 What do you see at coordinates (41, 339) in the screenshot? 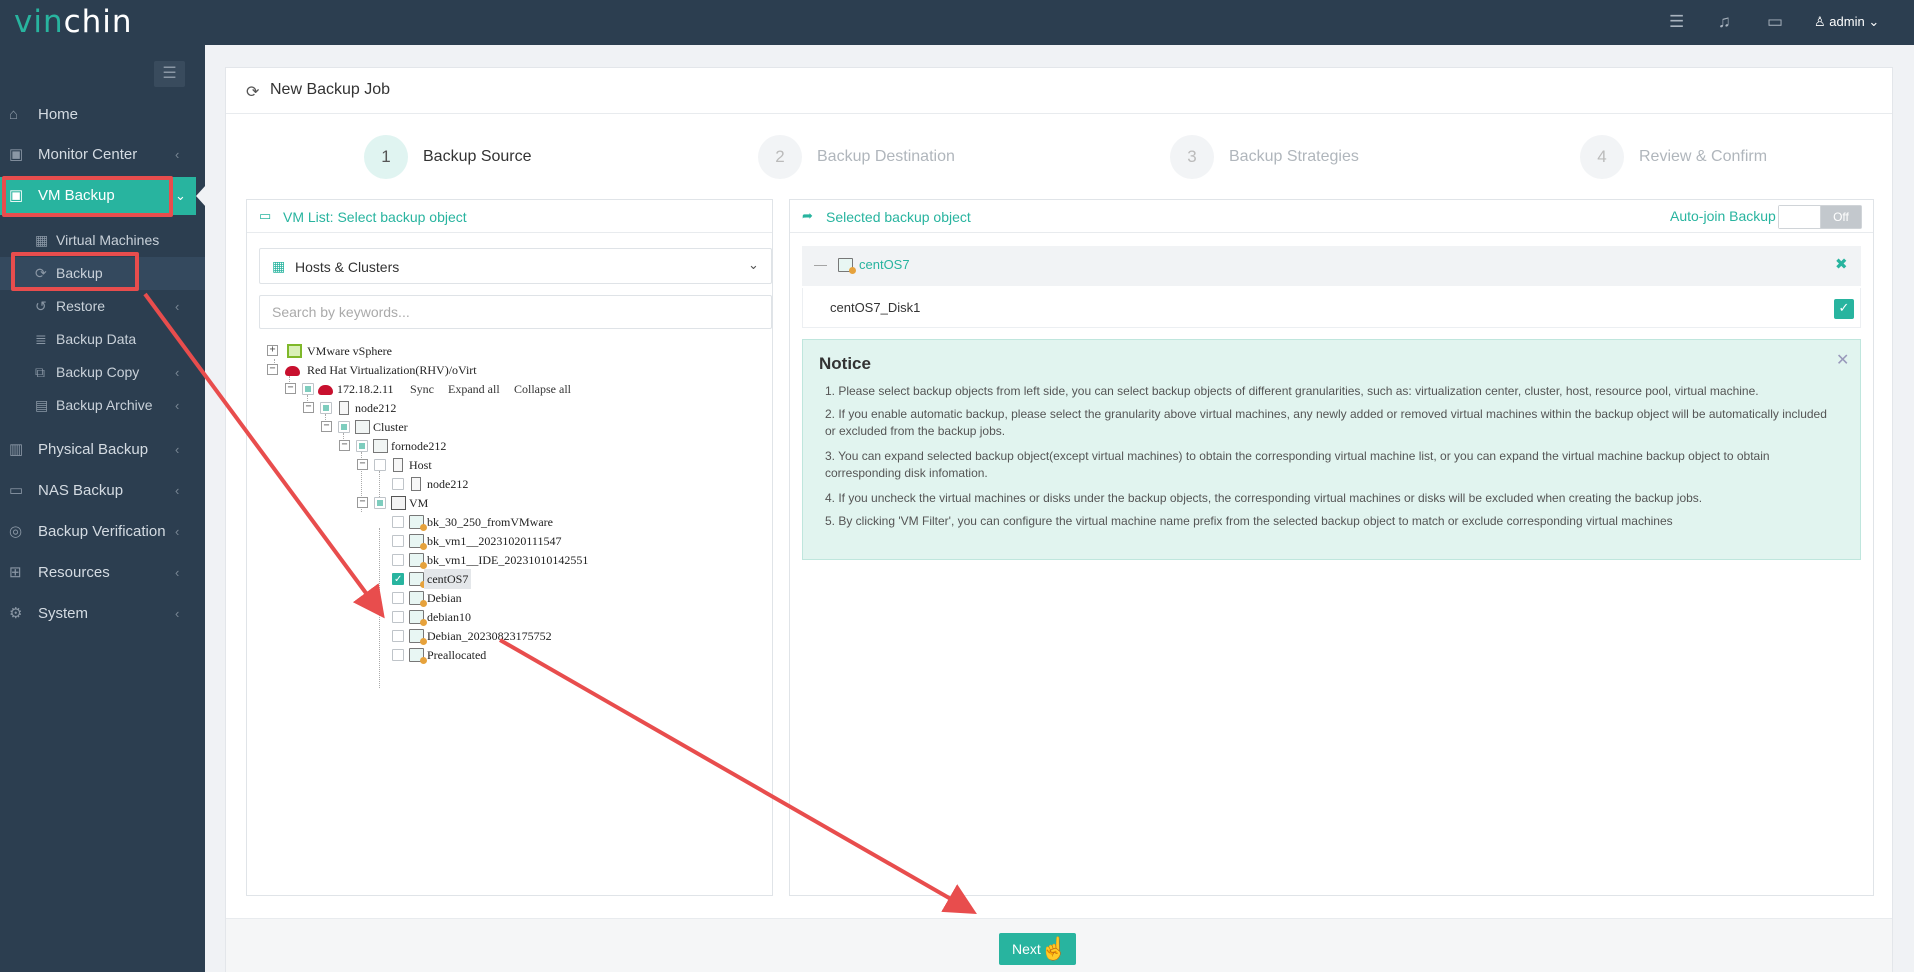
I see `database-icon: ≣` at bounding box center [41, 339].